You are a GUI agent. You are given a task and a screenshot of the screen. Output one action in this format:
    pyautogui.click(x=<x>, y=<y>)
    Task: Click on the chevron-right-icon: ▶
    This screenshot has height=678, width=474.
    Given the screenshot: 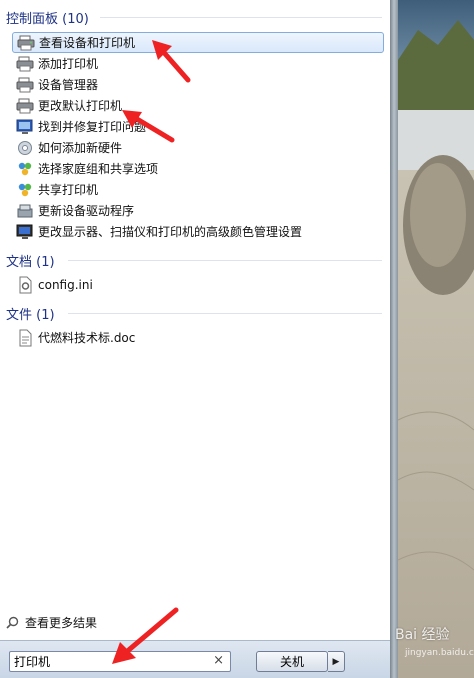 What is the action you would take?
    pyautogui.click(x=336, y=661)
    